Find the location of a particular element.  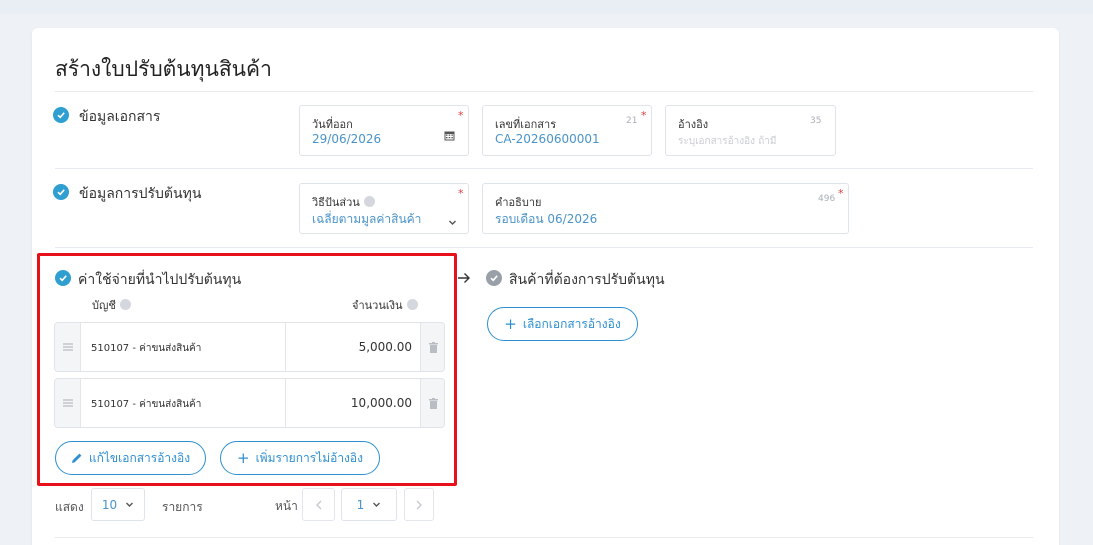

method-select: วิธีปันส่วน * เฉลี่ยตามมูลค่าสินค้า is located at coordinates (384, 208).